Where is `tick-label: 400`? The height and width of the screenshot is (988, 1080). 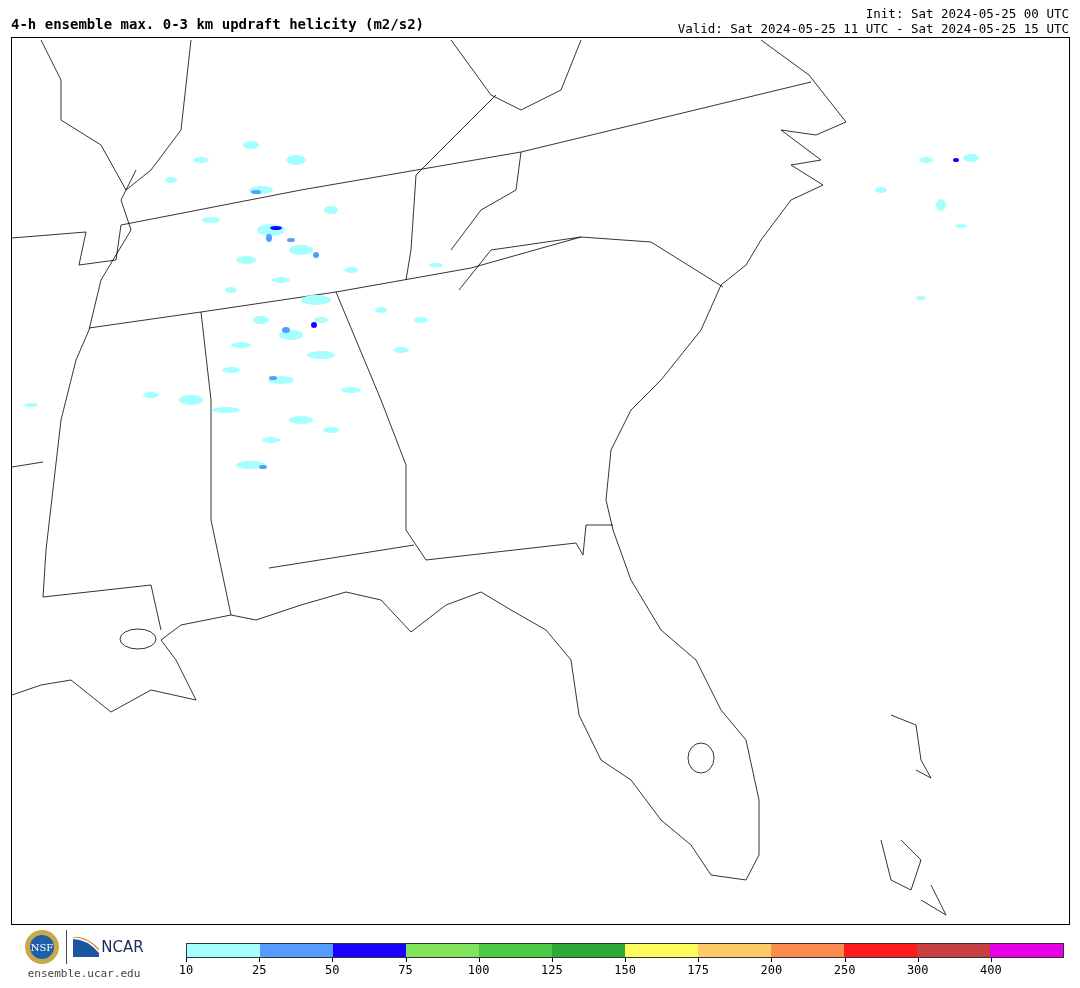
tick-label: 400 is located at coordinates (991, 970).